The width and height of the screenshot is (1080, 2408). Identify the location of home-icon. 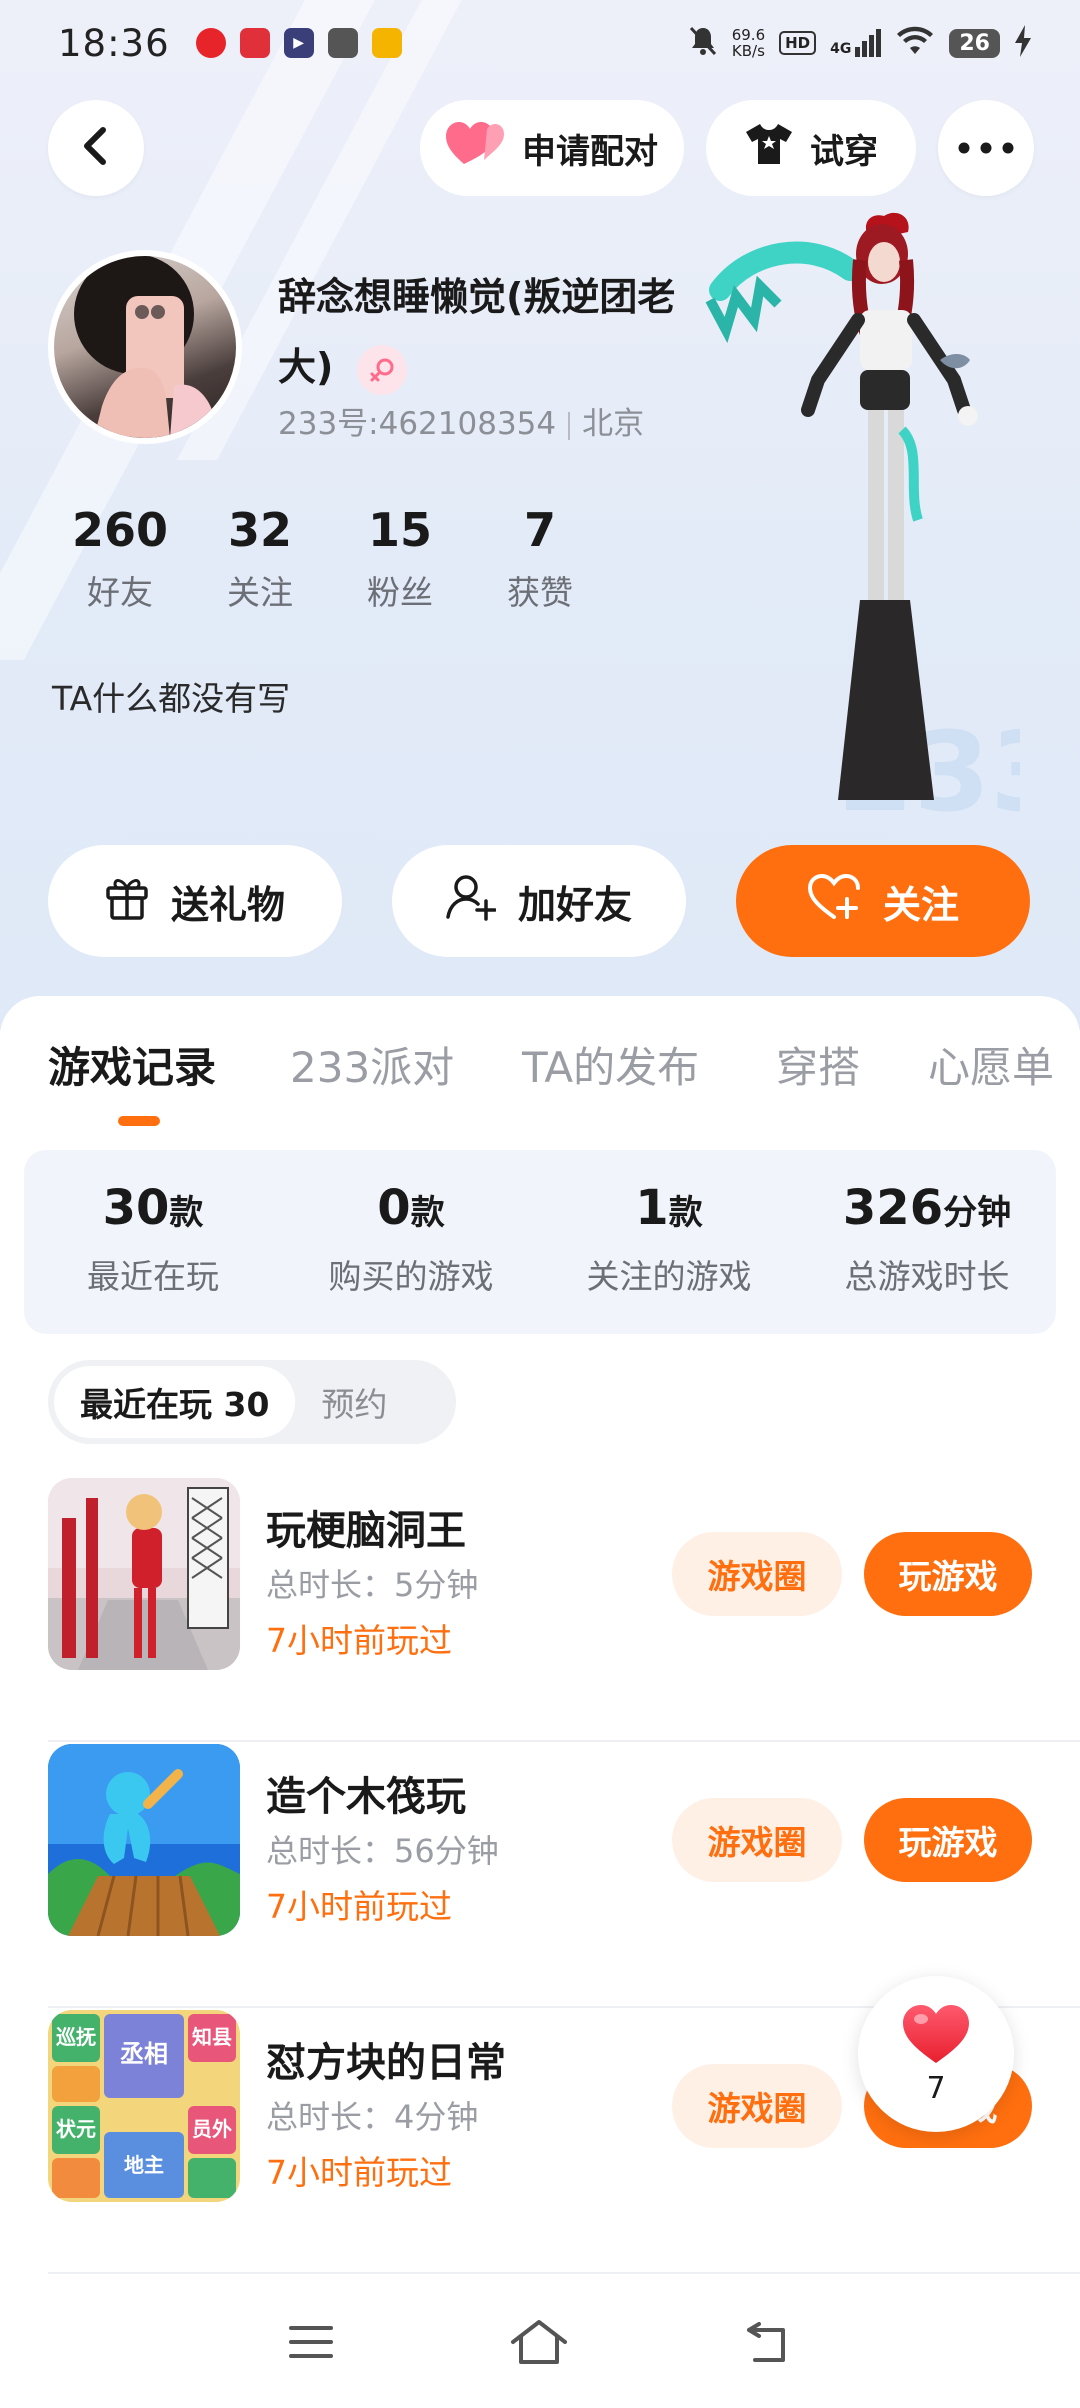
(539, 2344).